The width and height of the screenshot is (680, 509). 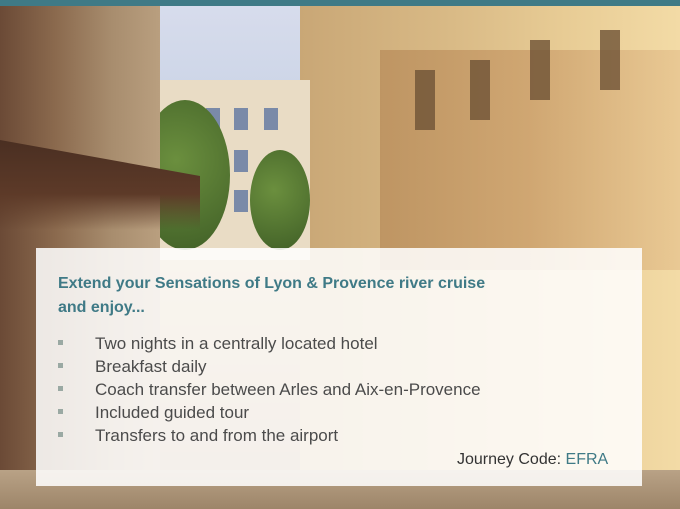 What do you see at coordinates (269, 366) in the screenshot?
I see `feature-item: Breakfast daily` at bounding box center [269, 366].